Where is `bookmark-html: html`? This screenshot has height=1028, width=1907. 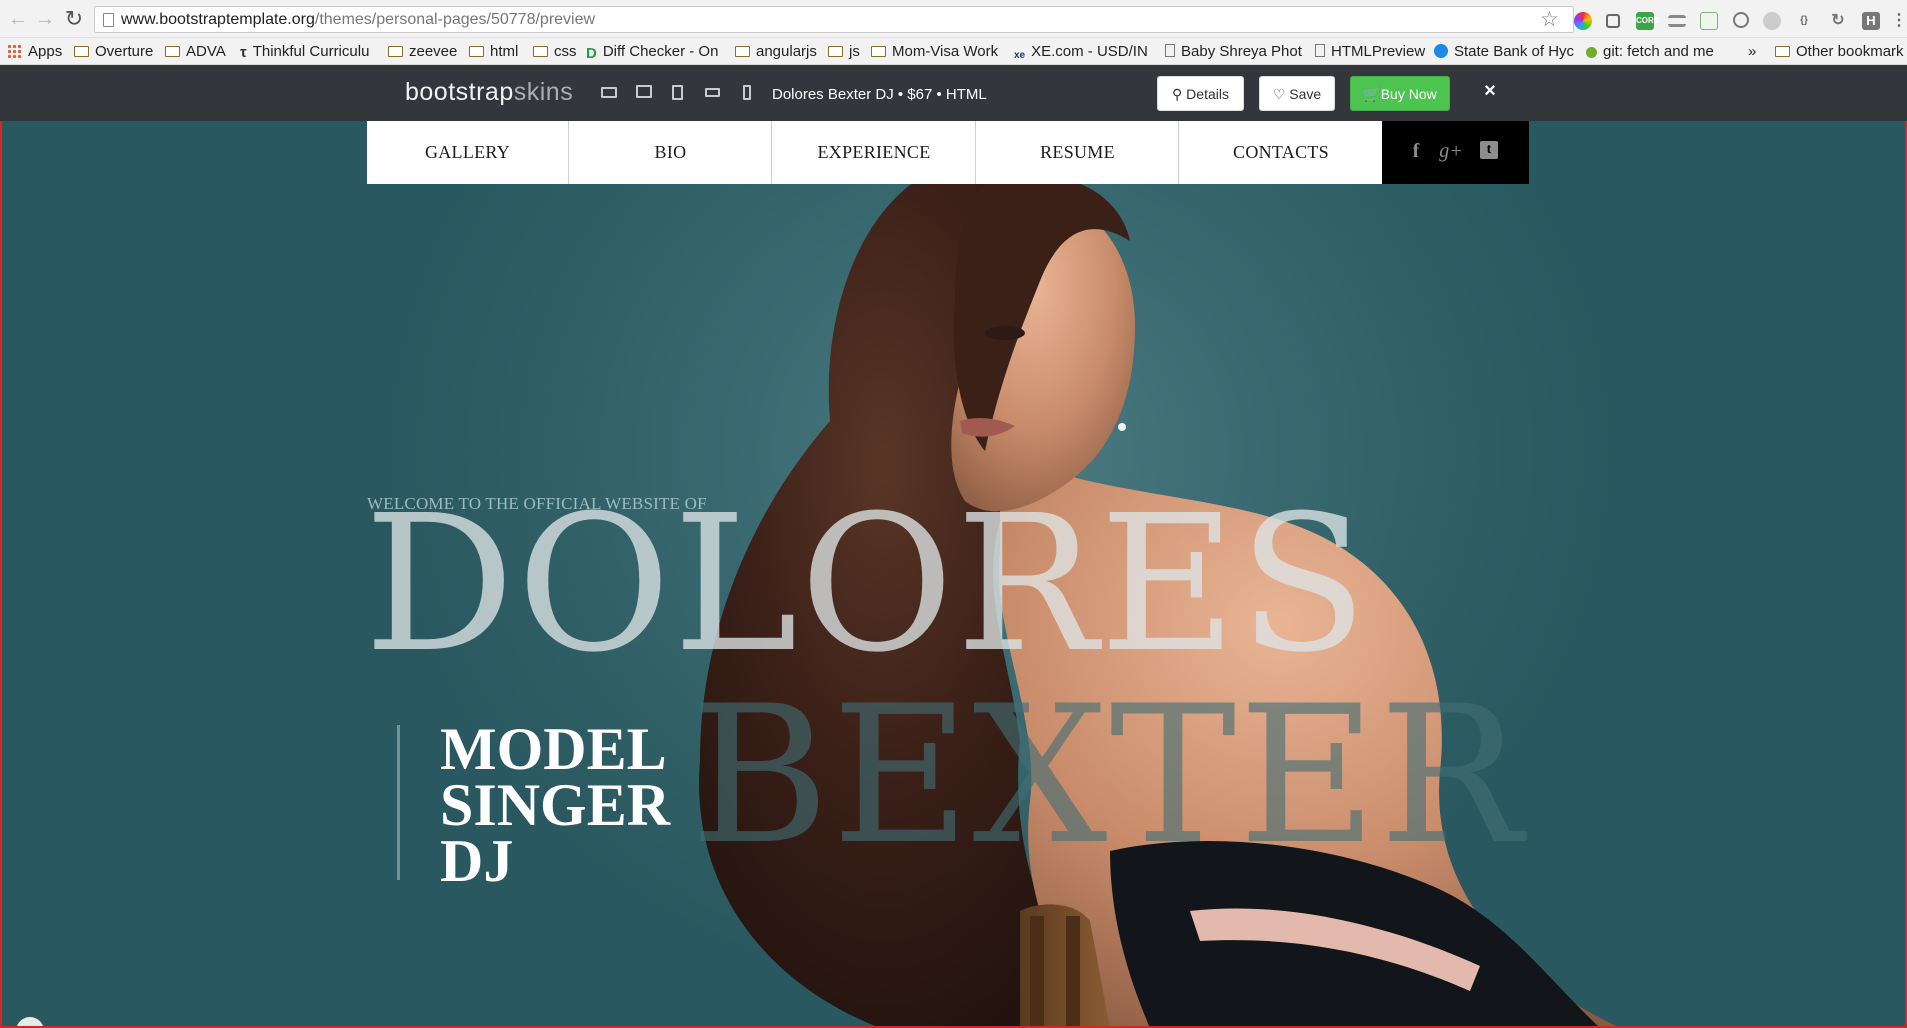
bookmark-html: html is located at coordinates (493, 52).